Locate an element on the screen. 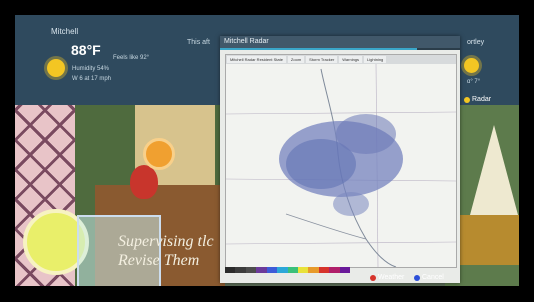 This screenshot has width=534, height=302. sun-icon-right is located at coordinates (471, 65).